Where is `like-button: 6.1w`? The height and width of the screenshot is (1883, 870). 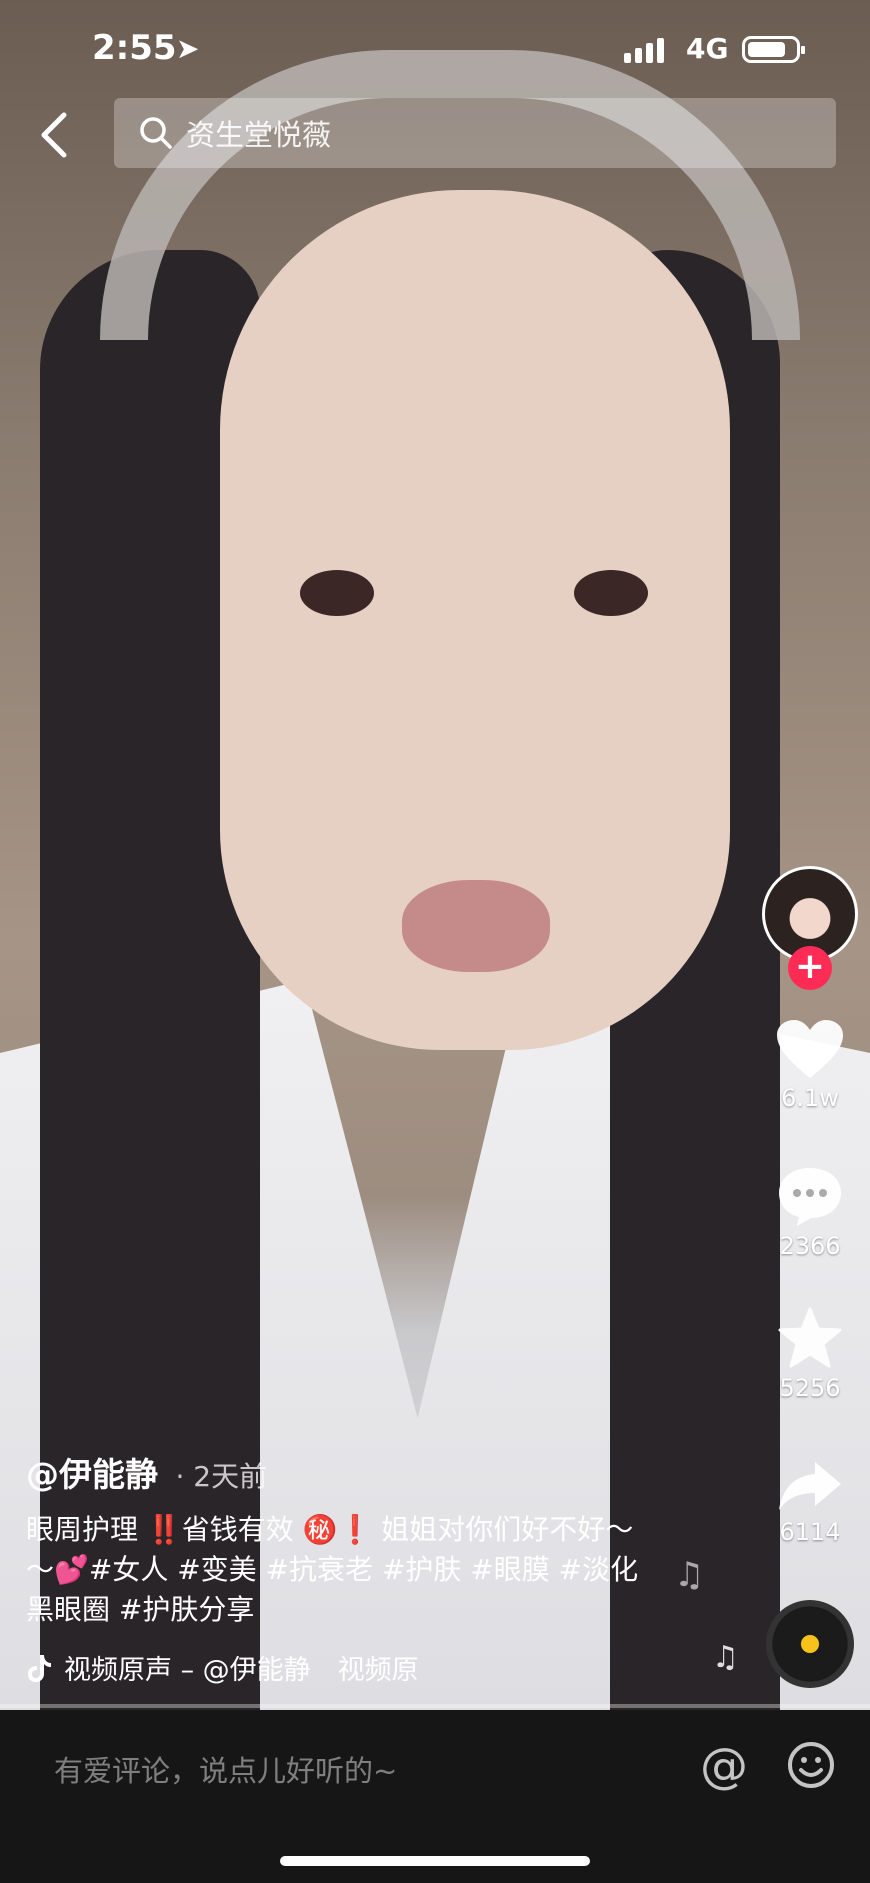
like-button: 6.1w is located at coordinates (810, 1065).